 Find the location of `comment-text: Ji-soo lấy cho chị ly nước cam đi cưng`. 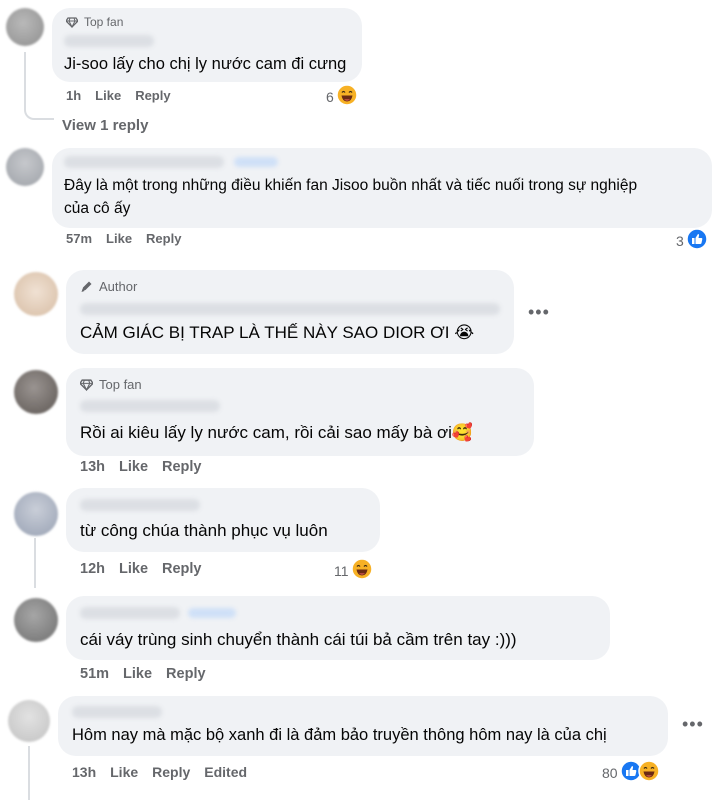

comment-text: Ji-soo lấy cho chị ly nước cam đi cưng is located at coordinates (205, 64).